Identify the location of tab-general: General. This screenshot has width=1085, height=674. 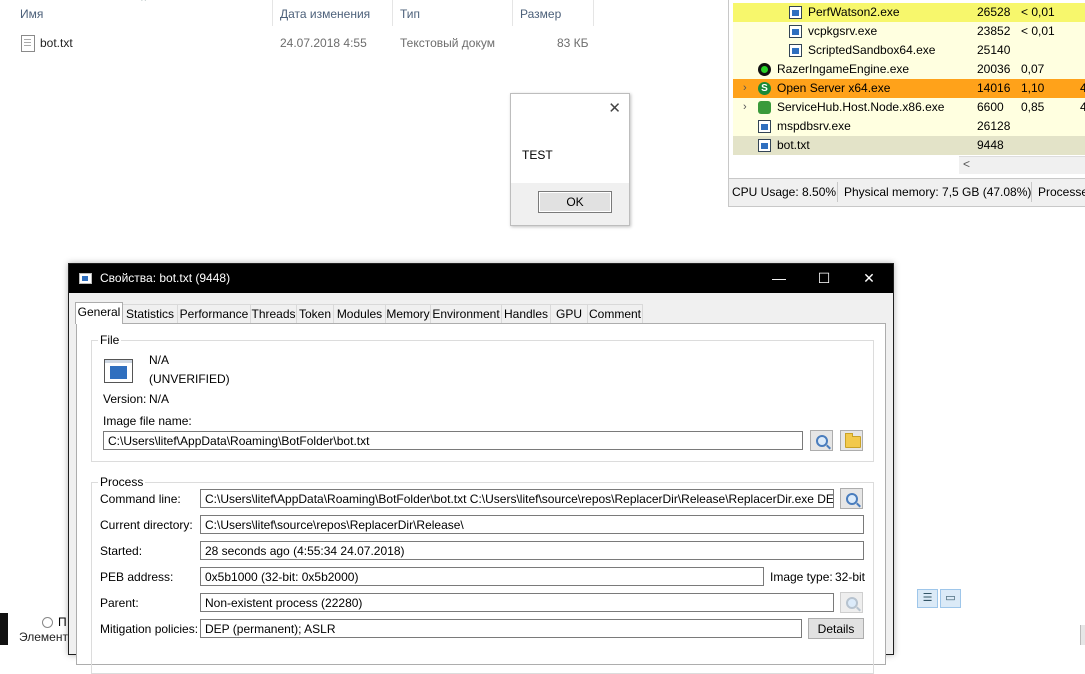
(99, 313).